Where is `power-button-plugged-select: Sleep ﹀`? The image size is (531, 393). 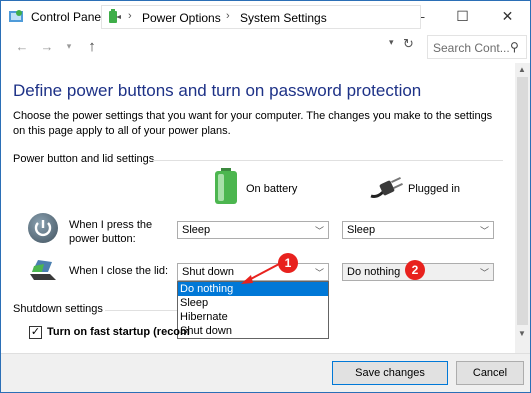 power-button-plugged-select: Sleep ﹀ is located at coordinates (418, 230).